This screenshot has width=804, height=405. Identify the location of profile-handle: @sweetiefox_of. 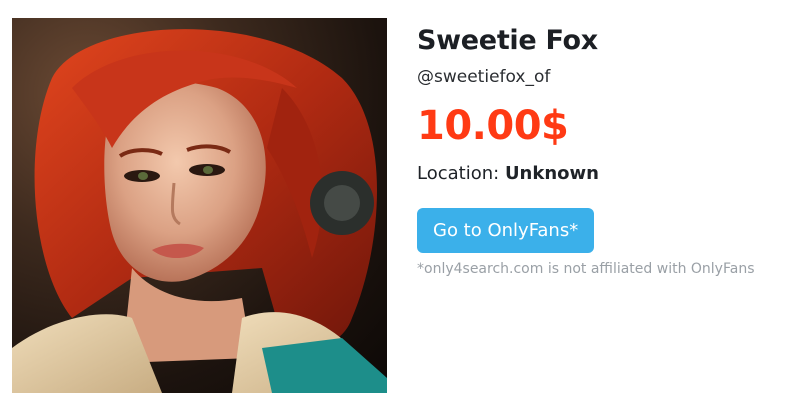
(484, 77).